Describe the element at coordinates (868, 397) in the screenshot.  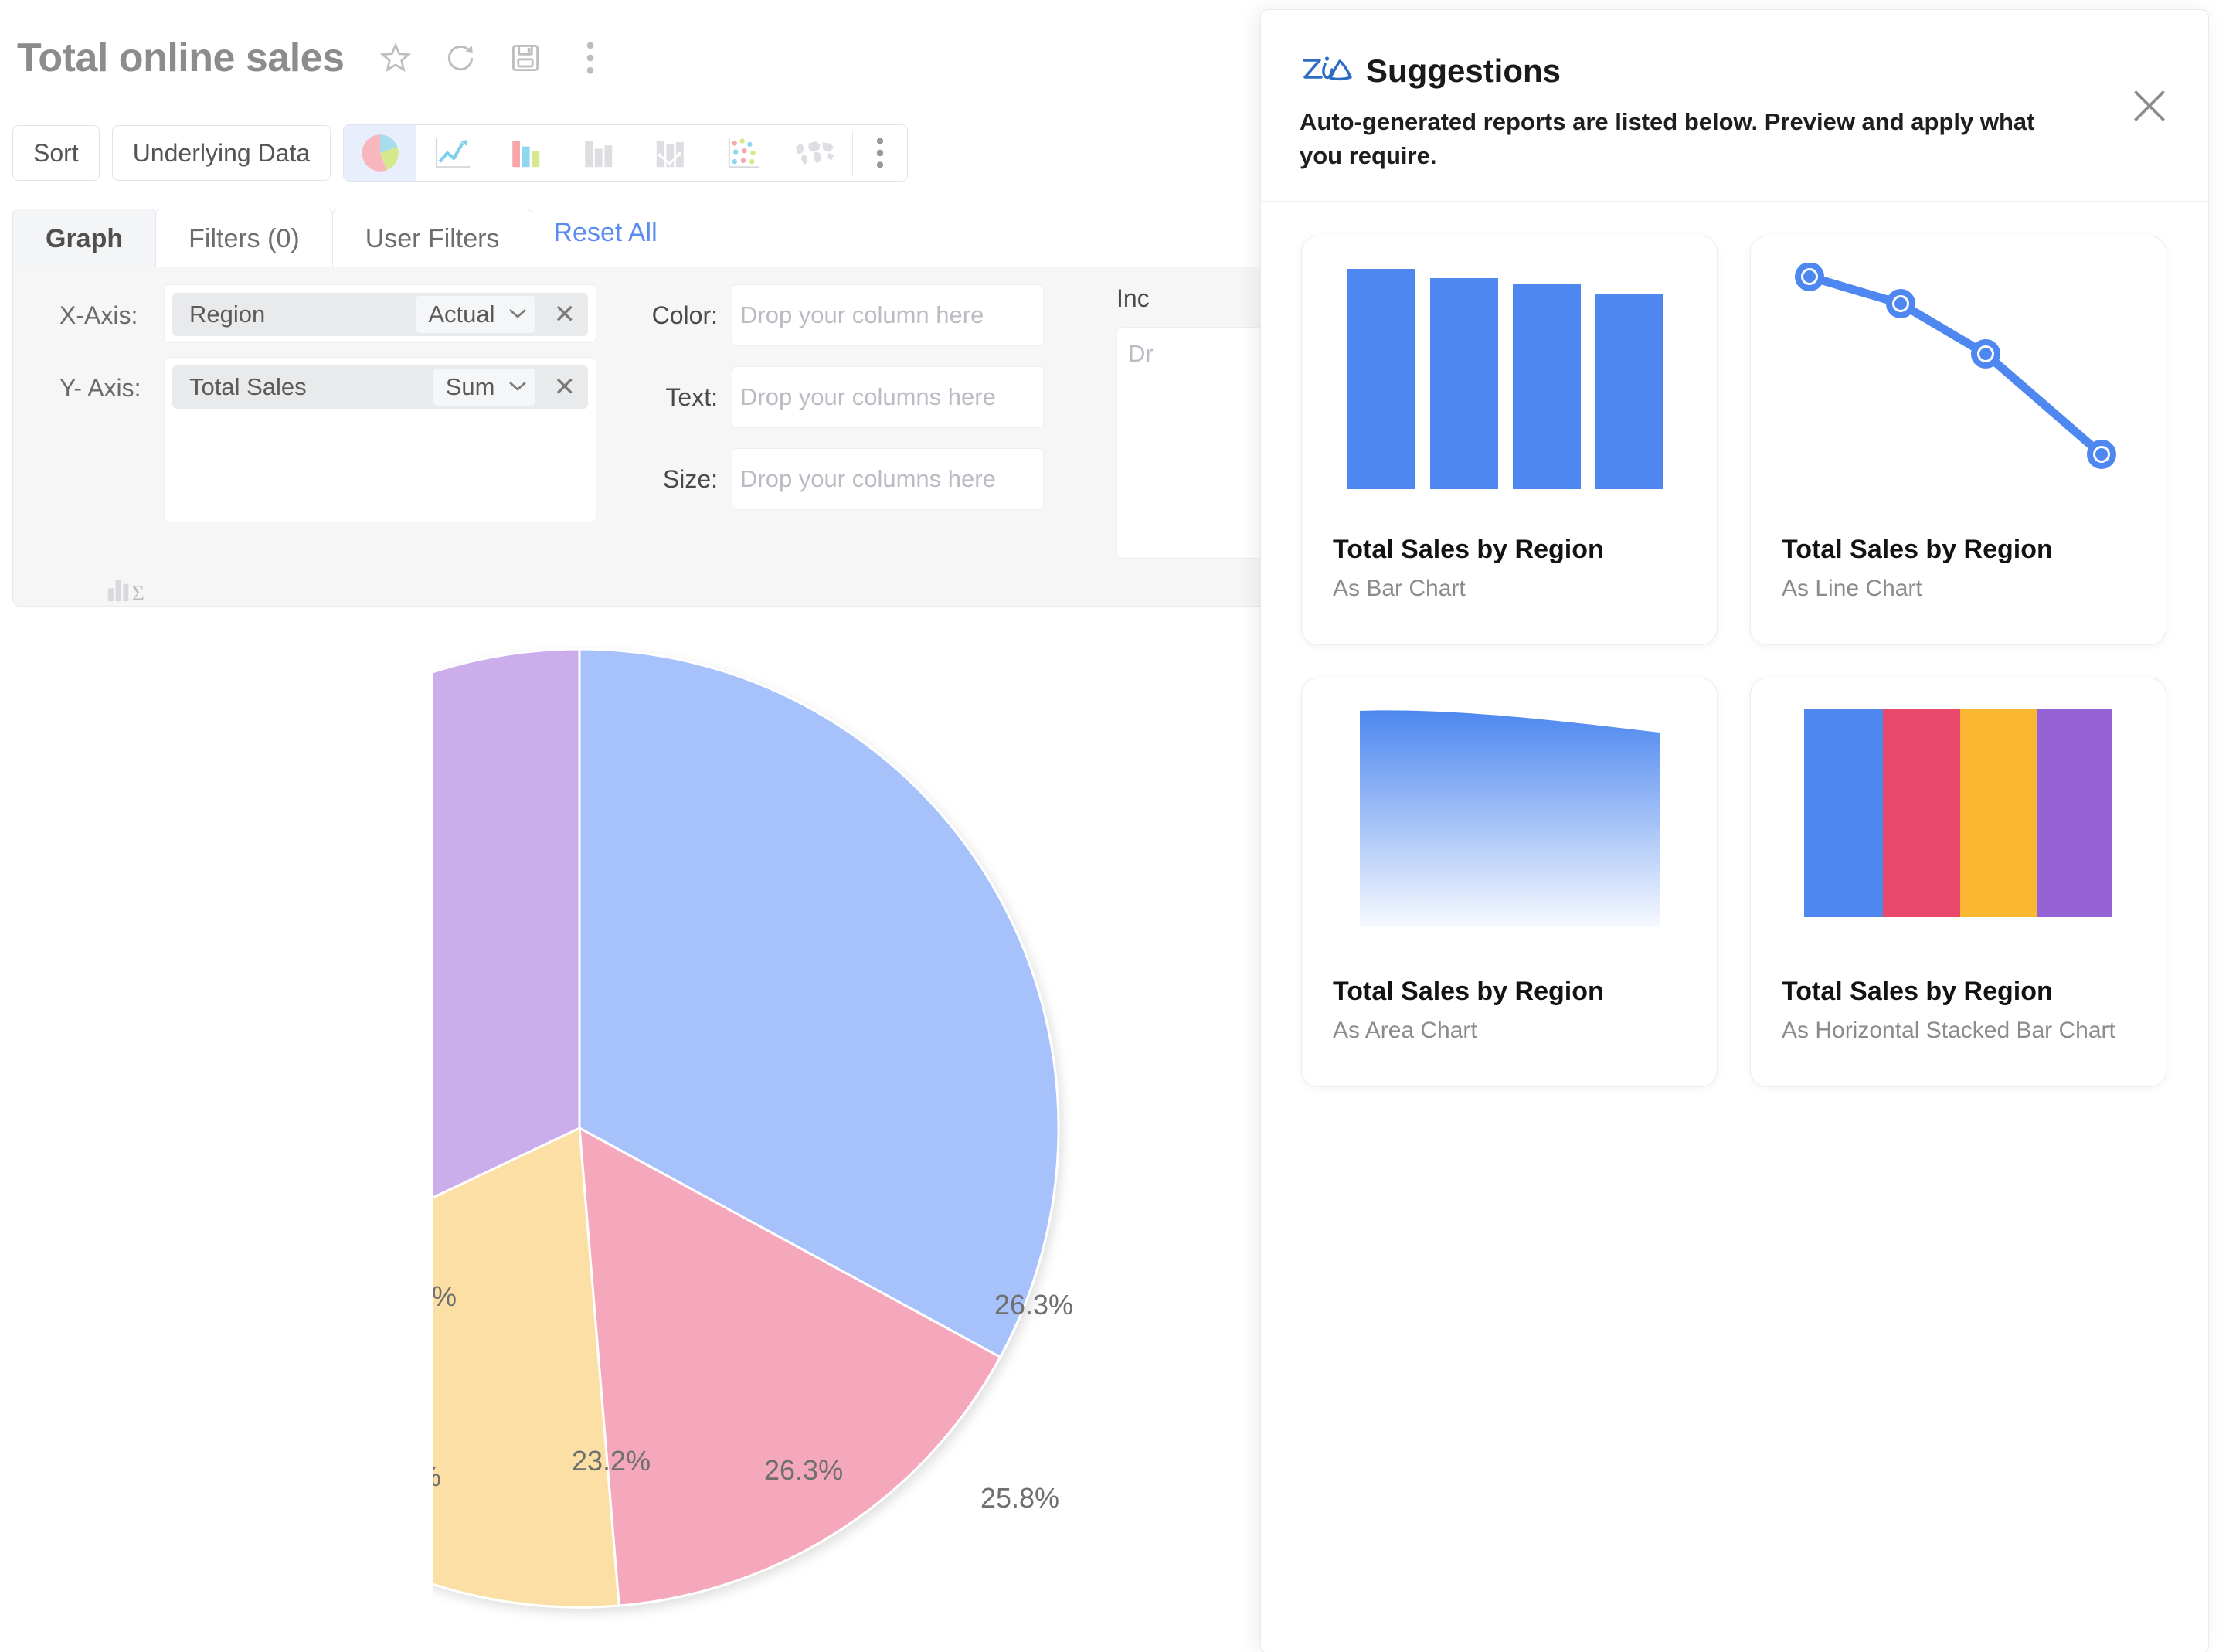
I see `text-placeholder: Drop your columns here` at that location.